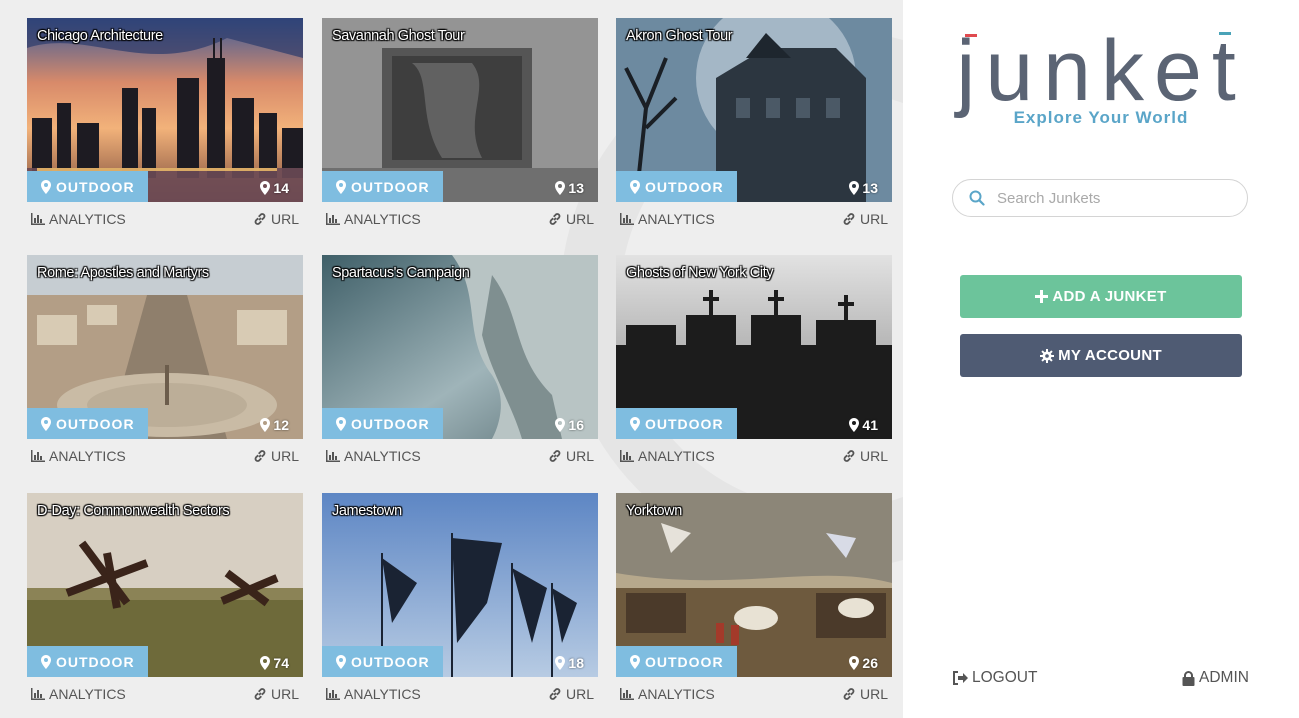 The image size is (1299, 718). Describe the element at coordinates (401, 273) in the screenshot. I see `card-title: Spartacus's Campaign` at that location.